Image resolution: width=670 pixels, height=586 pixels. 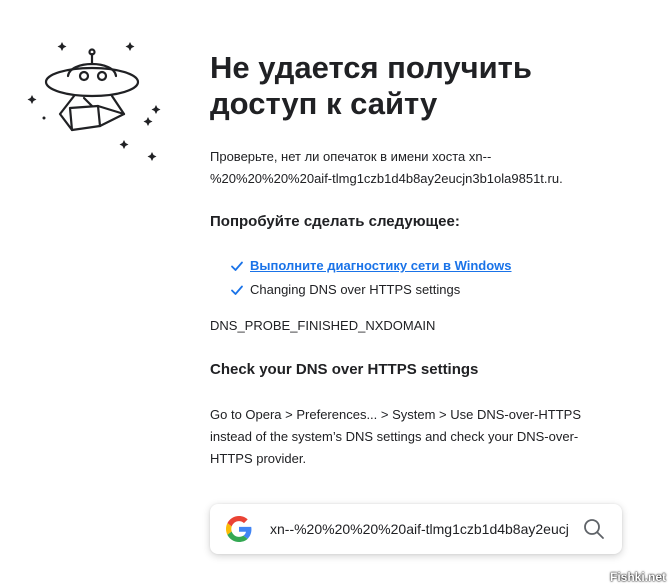 I want to click on error-code: DNS_PROBE_FINISHED_NXDOMAIN, so click(x=323, y=325).